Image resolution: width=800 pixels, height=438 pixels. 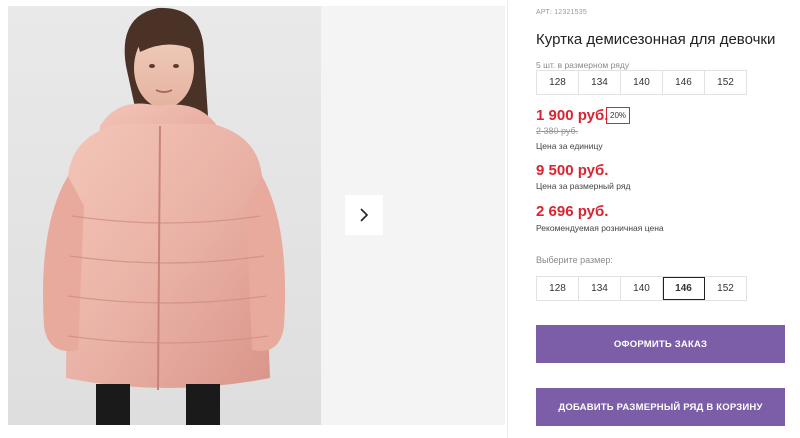 What do you see at coordinates (561, 12) in the screenshot?
I see `article-number: АРТ: 12321535` at bounding box center [561, 12].